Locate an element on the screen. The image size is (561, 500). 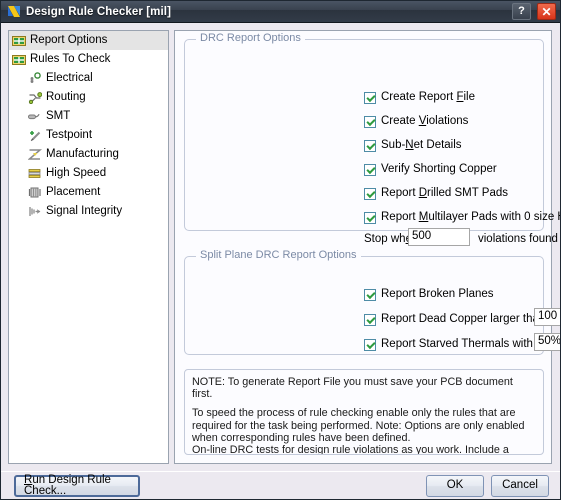
tree-item-label: Electrical is located at coordinates (69, 77).